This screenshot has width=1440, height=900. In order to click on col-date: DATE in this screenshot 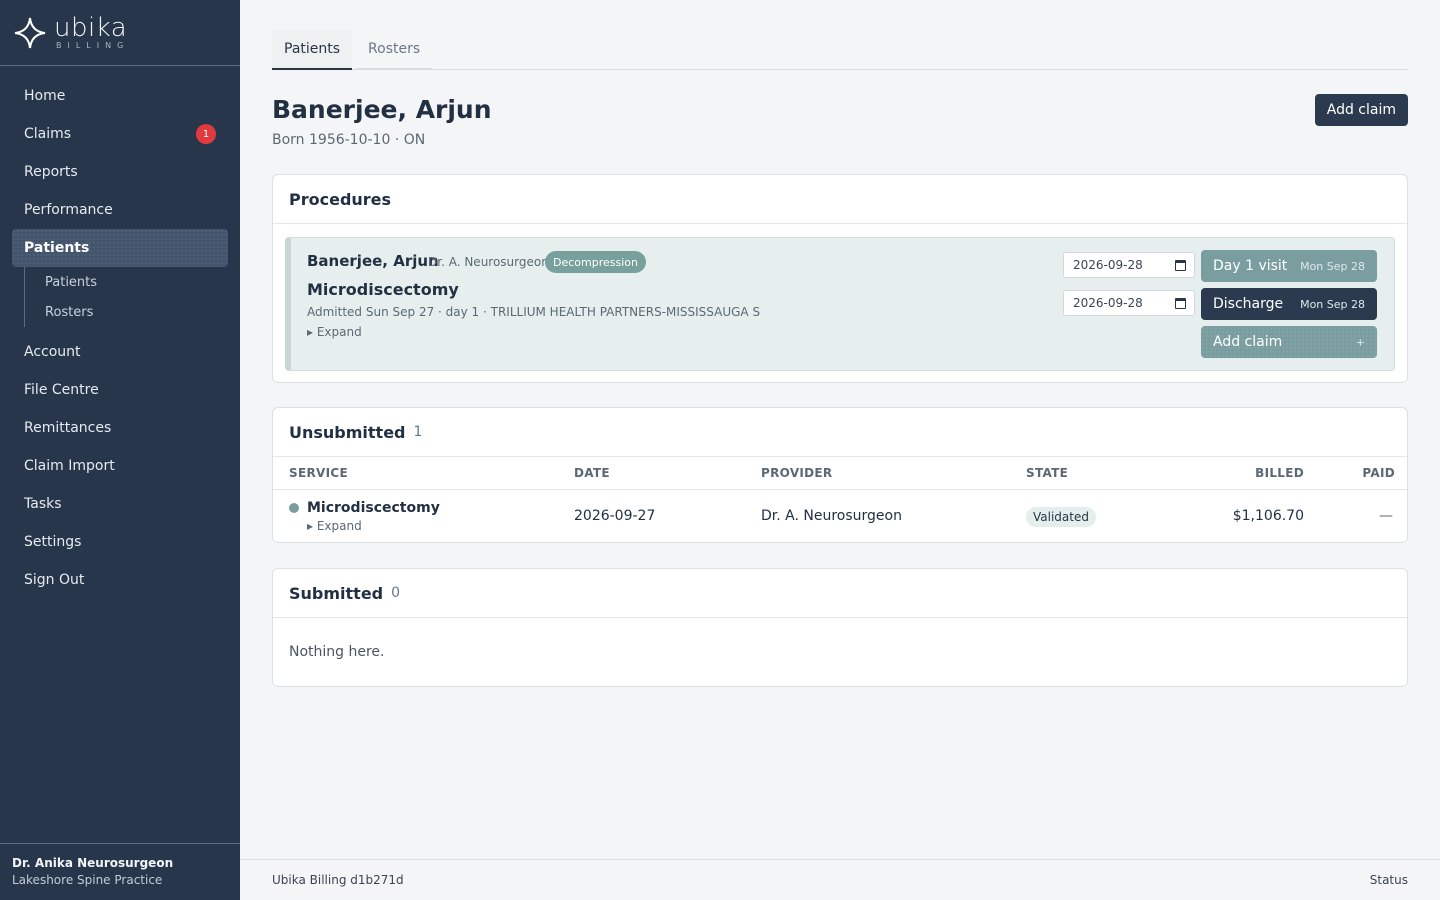, I will do `click(592, 473)`.